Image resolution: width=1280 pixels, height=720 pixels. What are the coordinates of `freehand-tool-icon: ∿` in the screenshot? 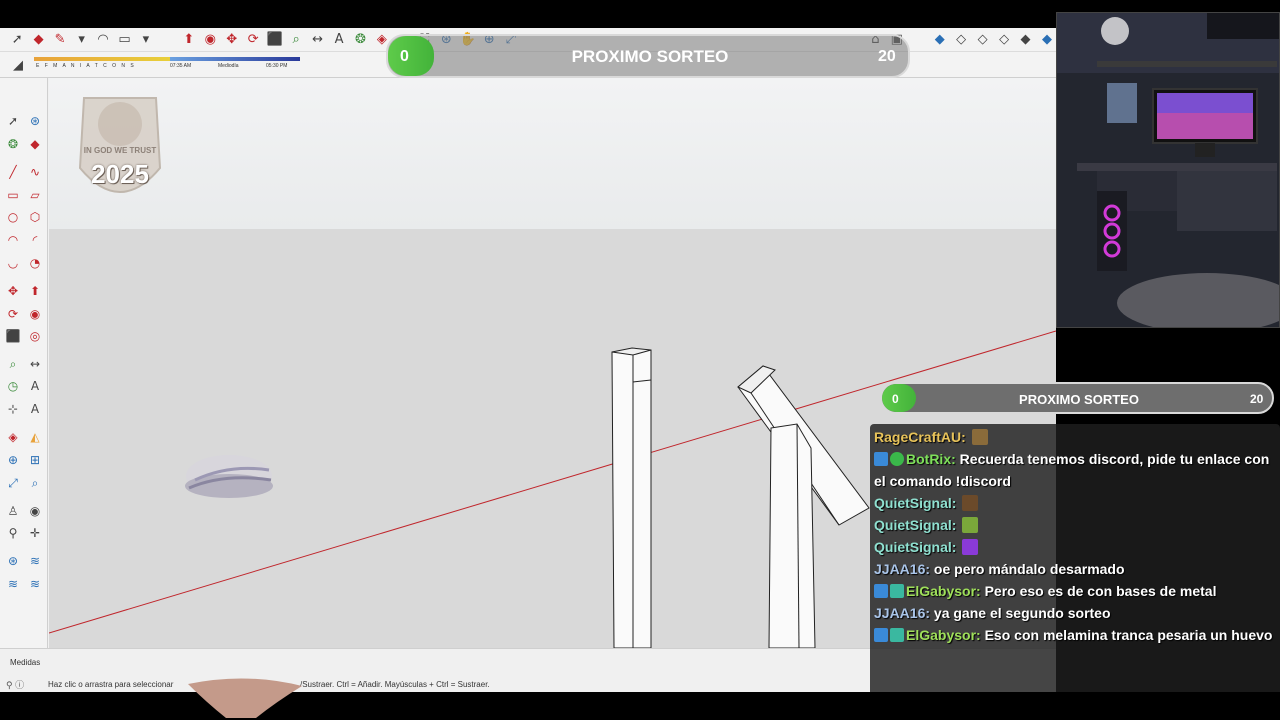 It's located at (35, 172).